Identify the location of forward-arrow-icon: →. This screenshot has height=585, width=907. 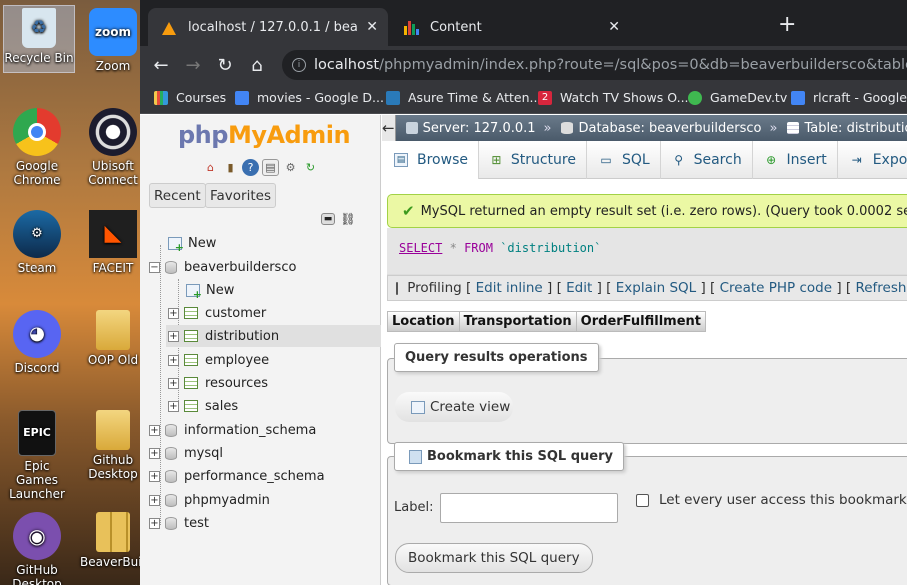
(193, 65).